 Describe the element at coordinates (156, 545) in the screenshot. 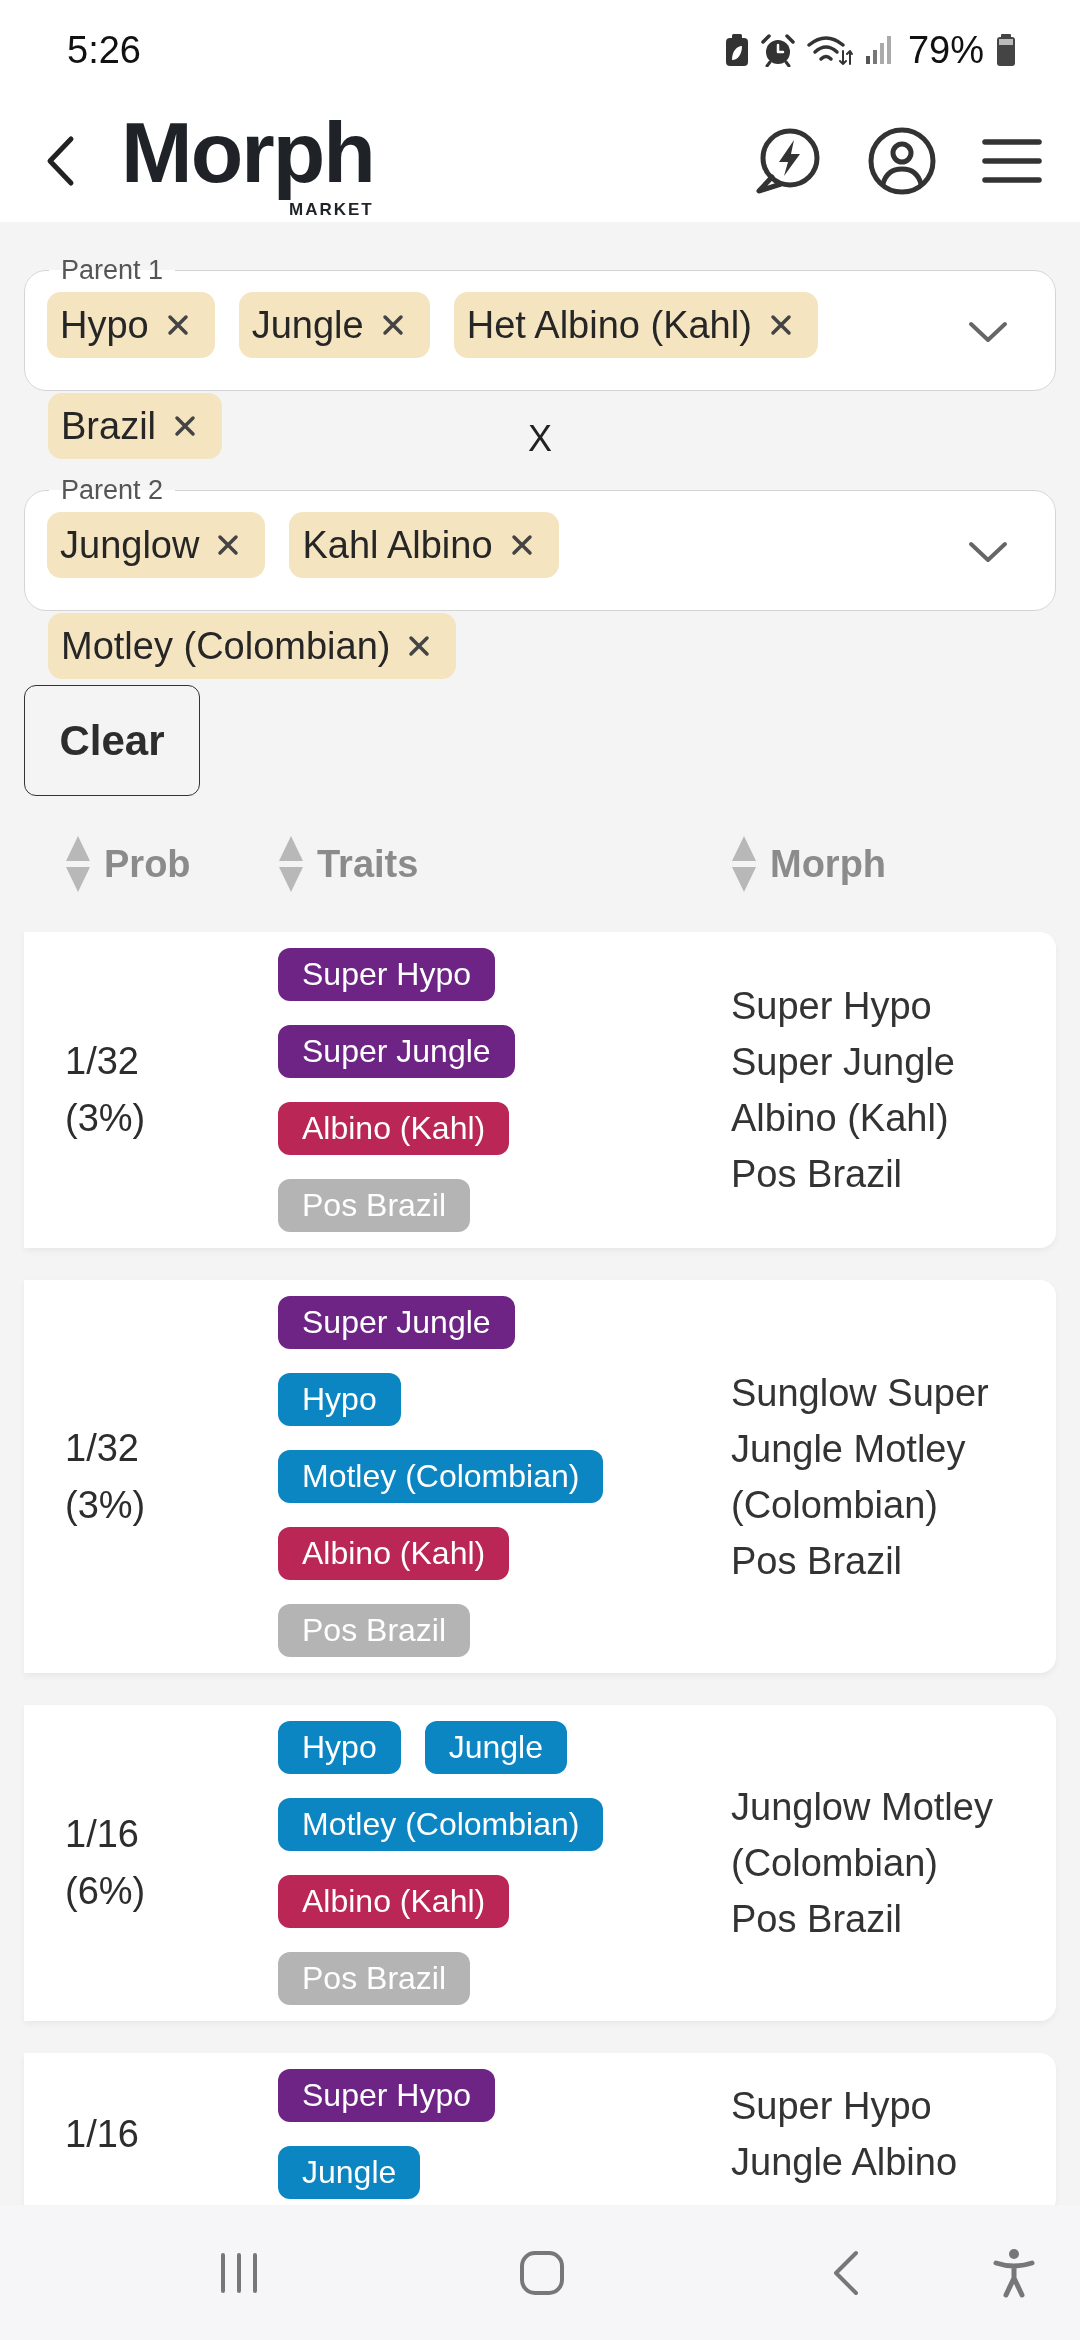

I see `trait-chip: Junglow` at that location.